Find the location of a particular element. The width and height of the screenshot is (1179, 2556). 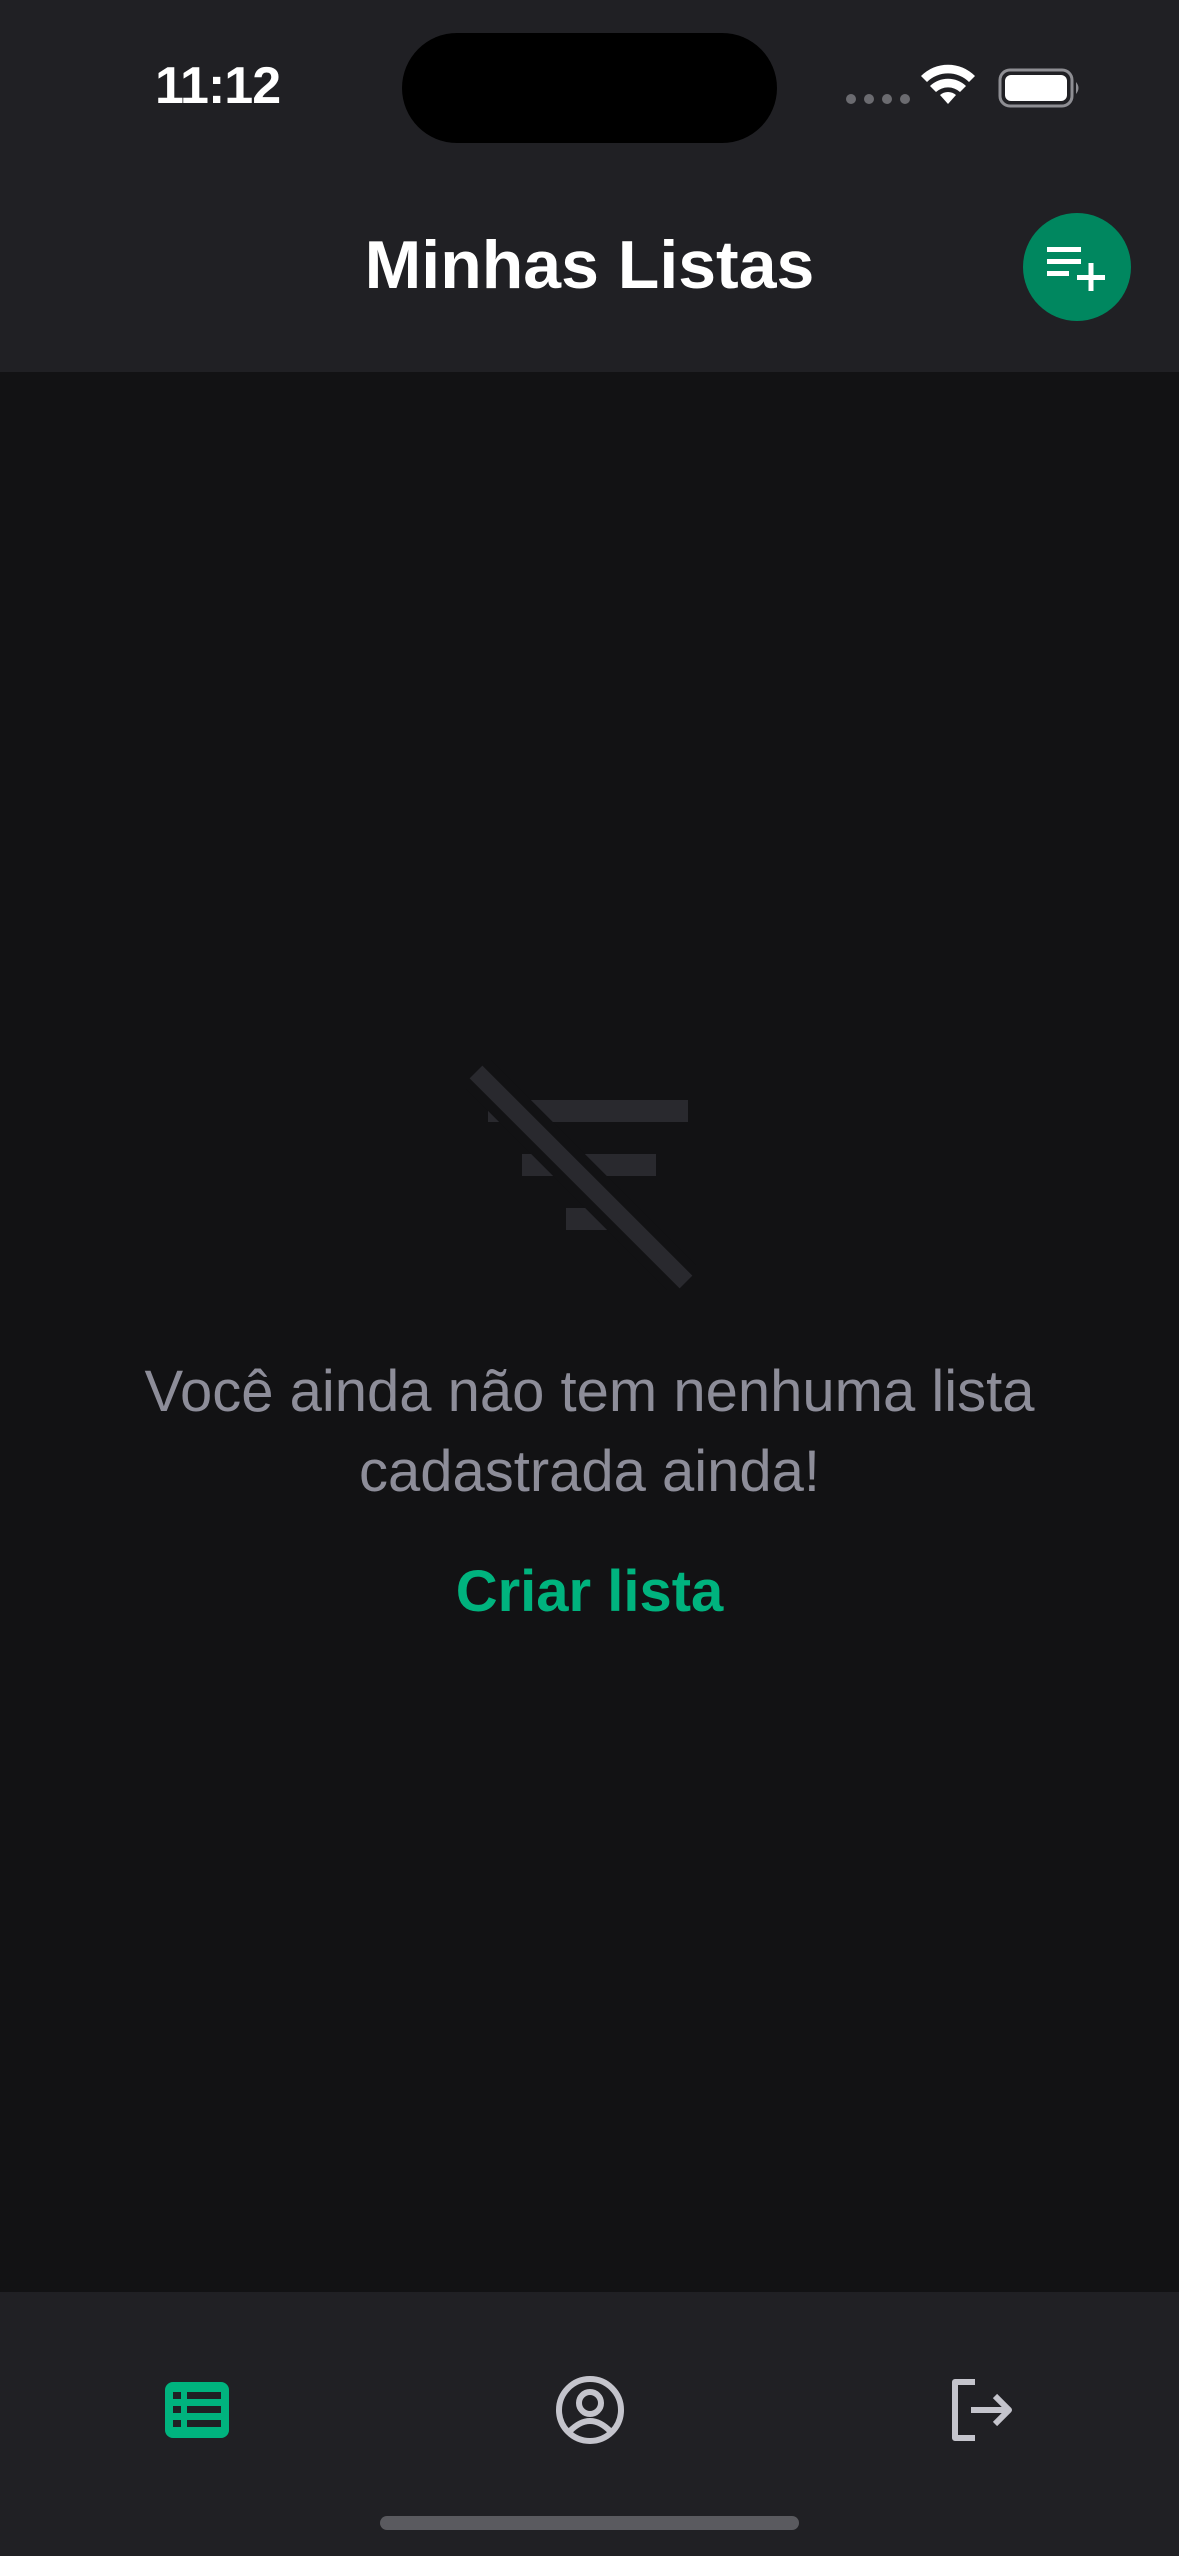

home-indicator is located at coordinates (589, 2523).